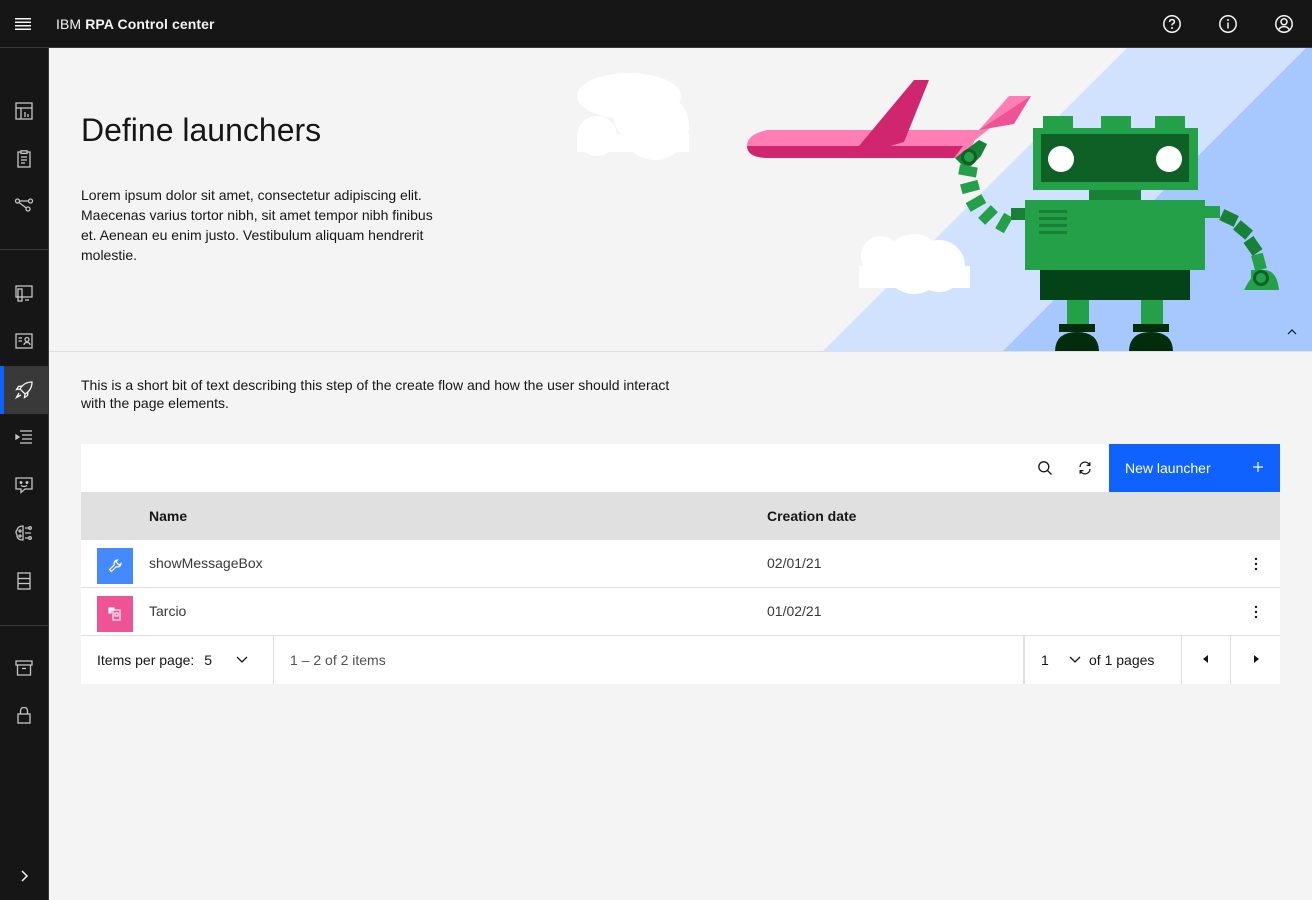 This screenshot has height=900, width=1312. I want to click on new-launcher-label: New launcher, so click(1168, 468).